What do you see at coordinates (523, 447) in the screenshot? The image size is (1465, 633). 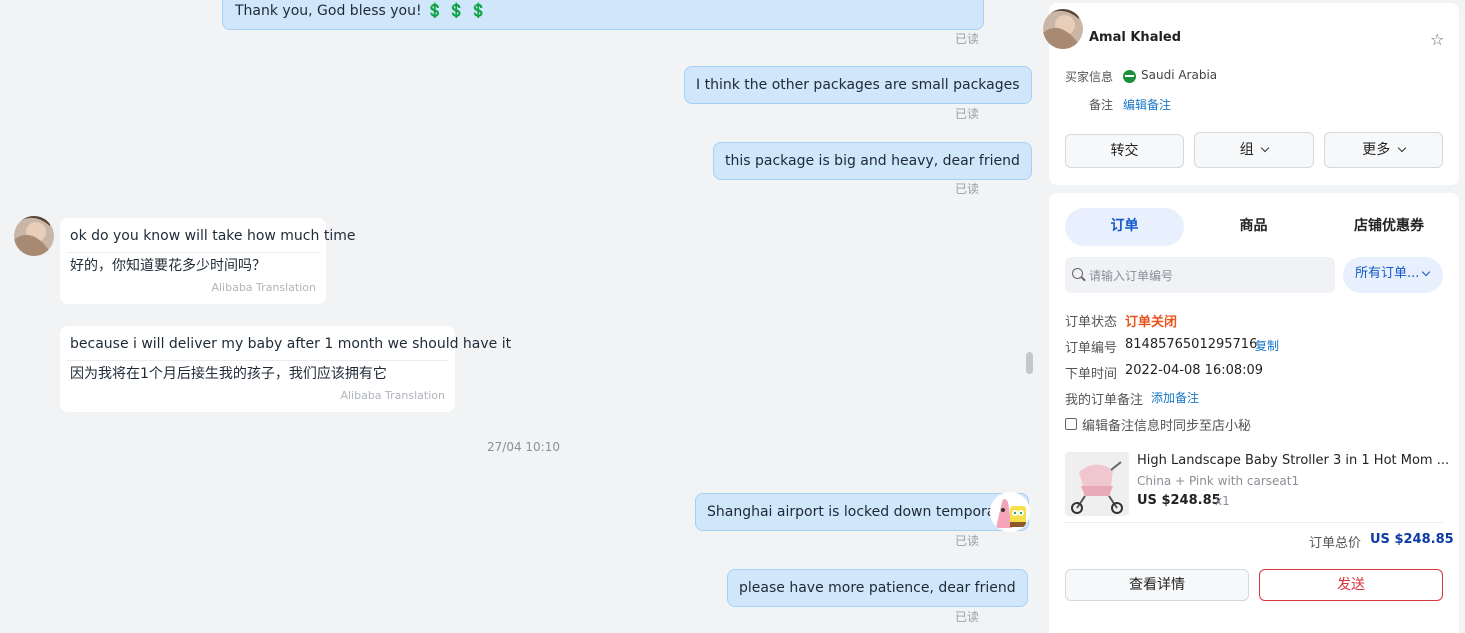 I see `time-separator: 27/04 10:10` at bounding box center [523, 447].